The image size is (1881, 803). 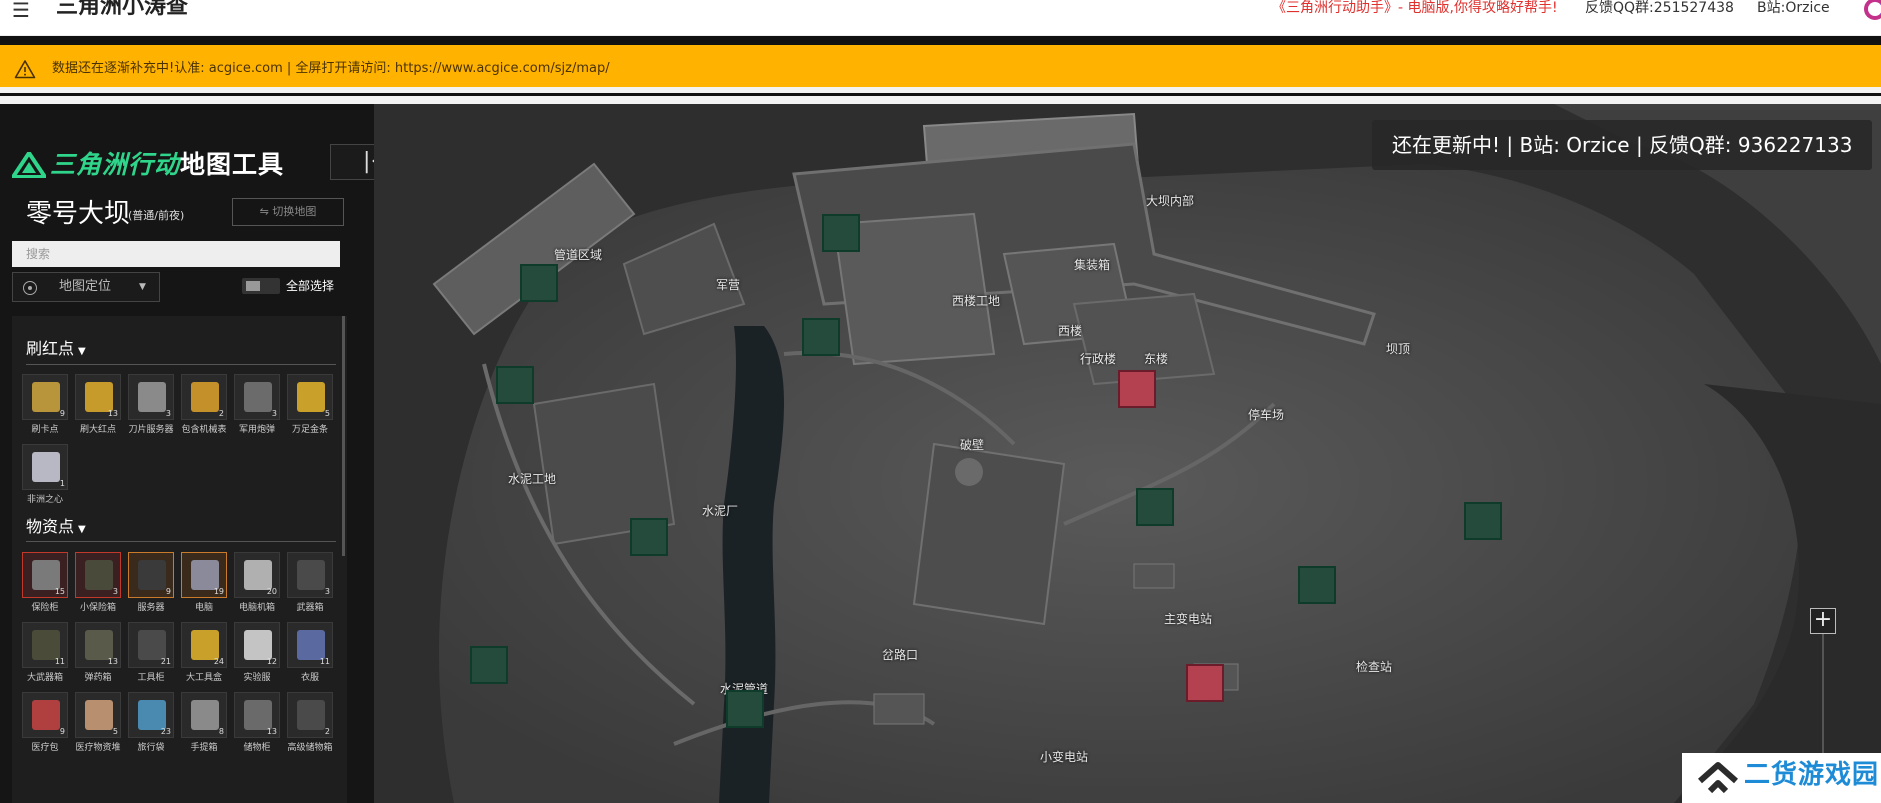 I want to click on map-label: 集装箱, so click(x=1092, y=264).